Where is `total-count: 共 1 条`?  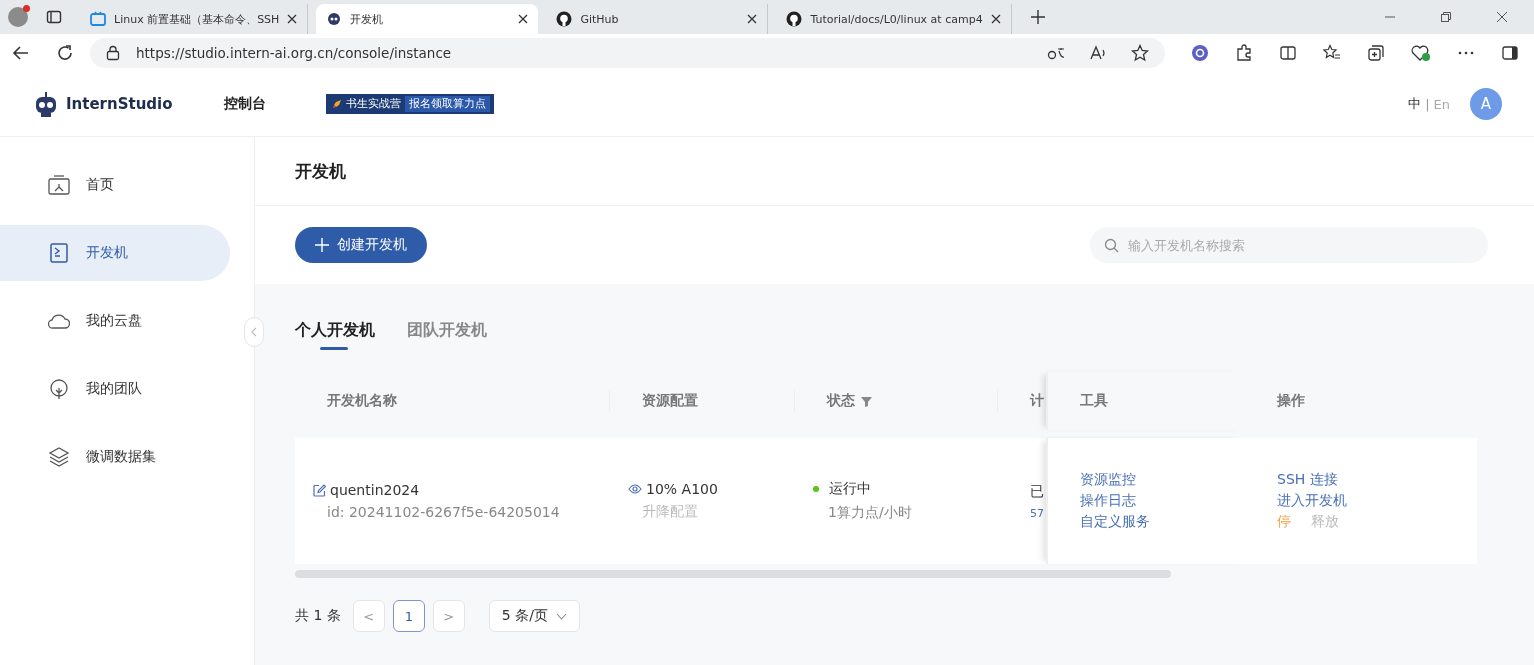 total-count: 共 1 条 is located at coordinates (318, 616).